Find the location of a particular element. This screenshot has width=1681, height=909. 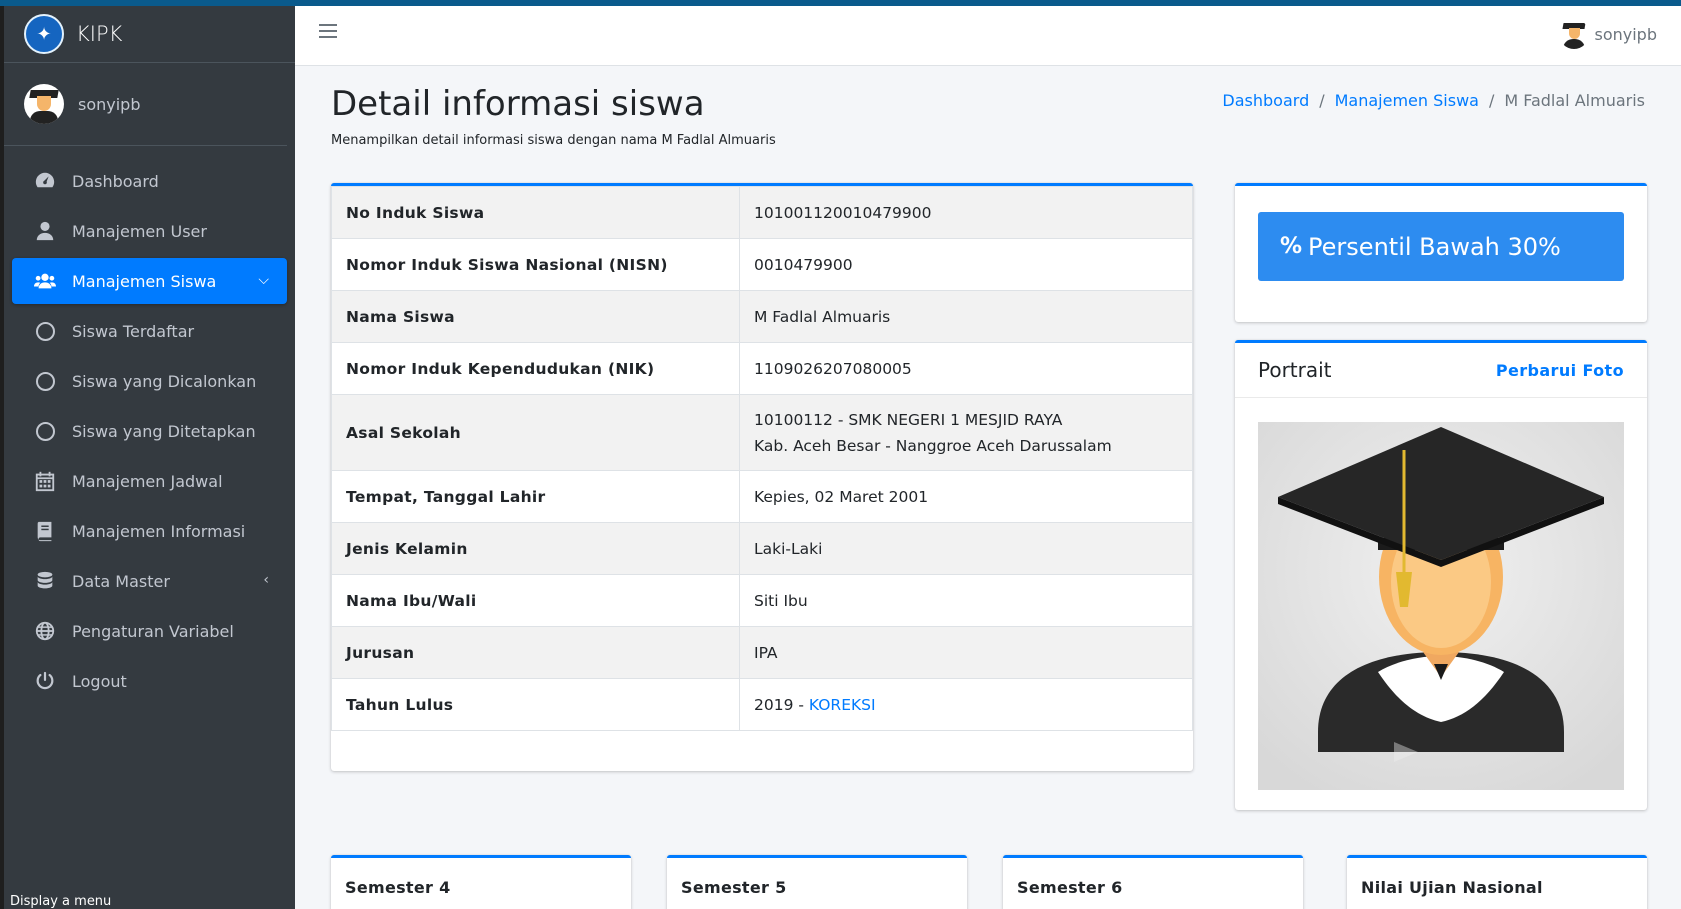

calendar-icon is located at coordinates (45, 481).